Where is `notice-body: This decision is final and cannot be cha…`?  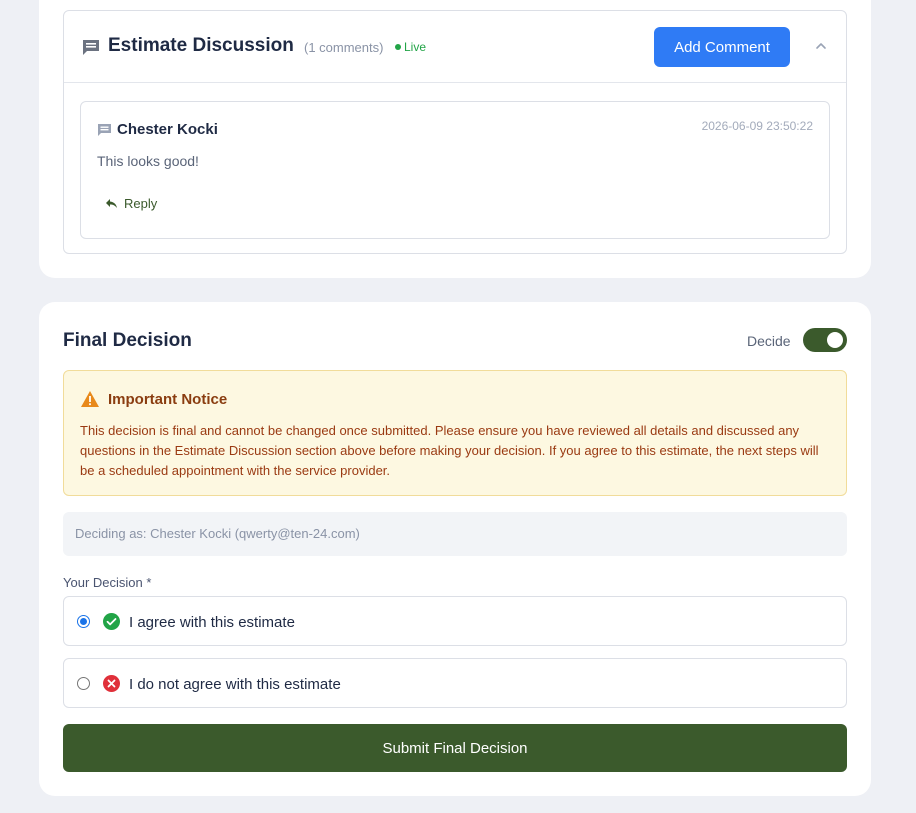
notice-body: This decision is final and cannot be cha… is located at coordinates (449, 450).